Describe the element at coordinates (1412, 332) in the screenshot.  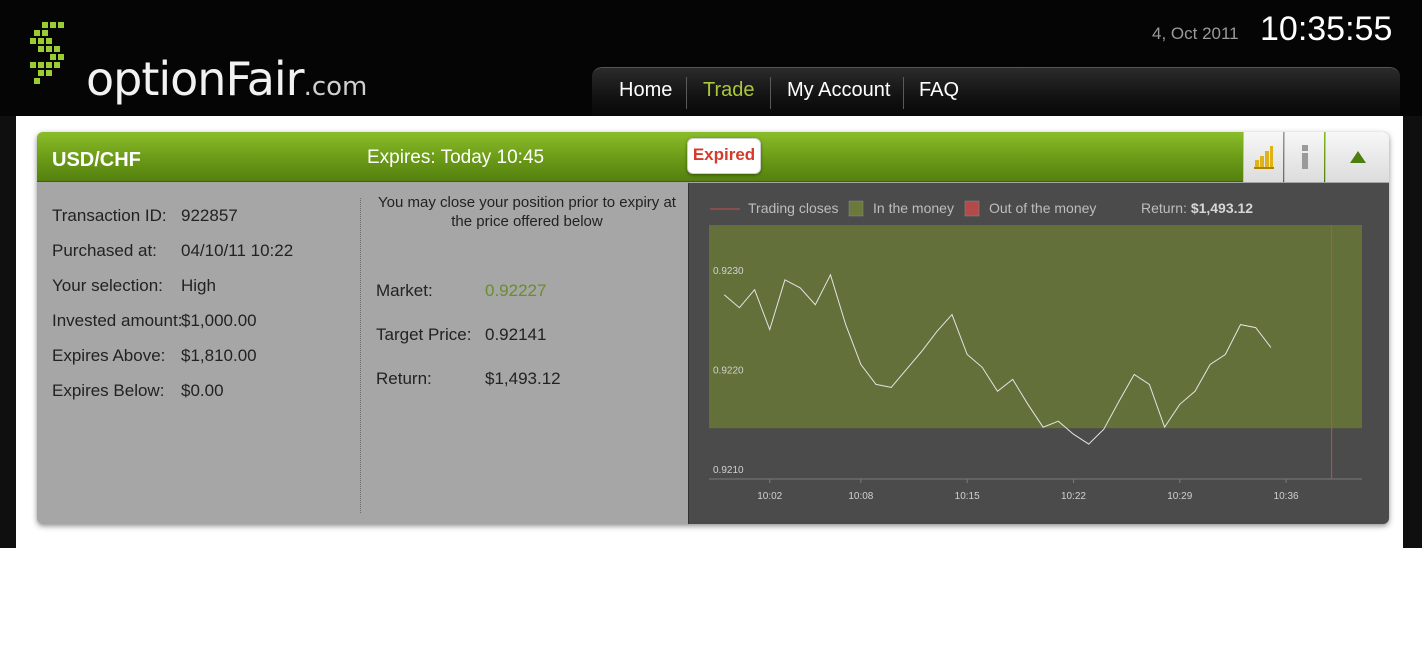
I see `page-side-bar-right` at that location.